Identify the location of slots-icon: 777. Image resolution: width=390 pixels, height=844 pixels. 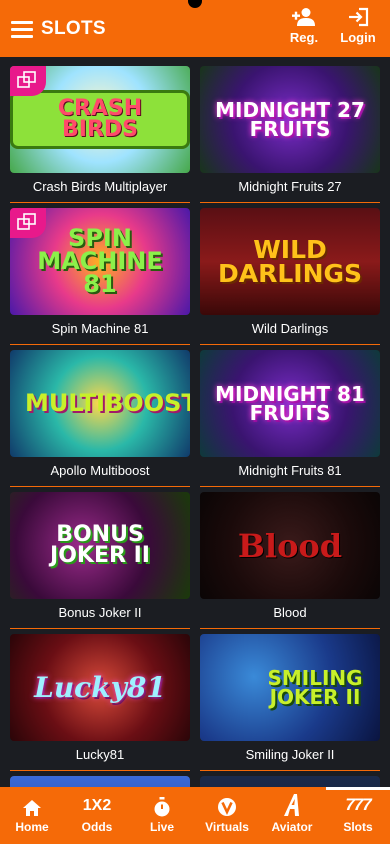
(358, 804).